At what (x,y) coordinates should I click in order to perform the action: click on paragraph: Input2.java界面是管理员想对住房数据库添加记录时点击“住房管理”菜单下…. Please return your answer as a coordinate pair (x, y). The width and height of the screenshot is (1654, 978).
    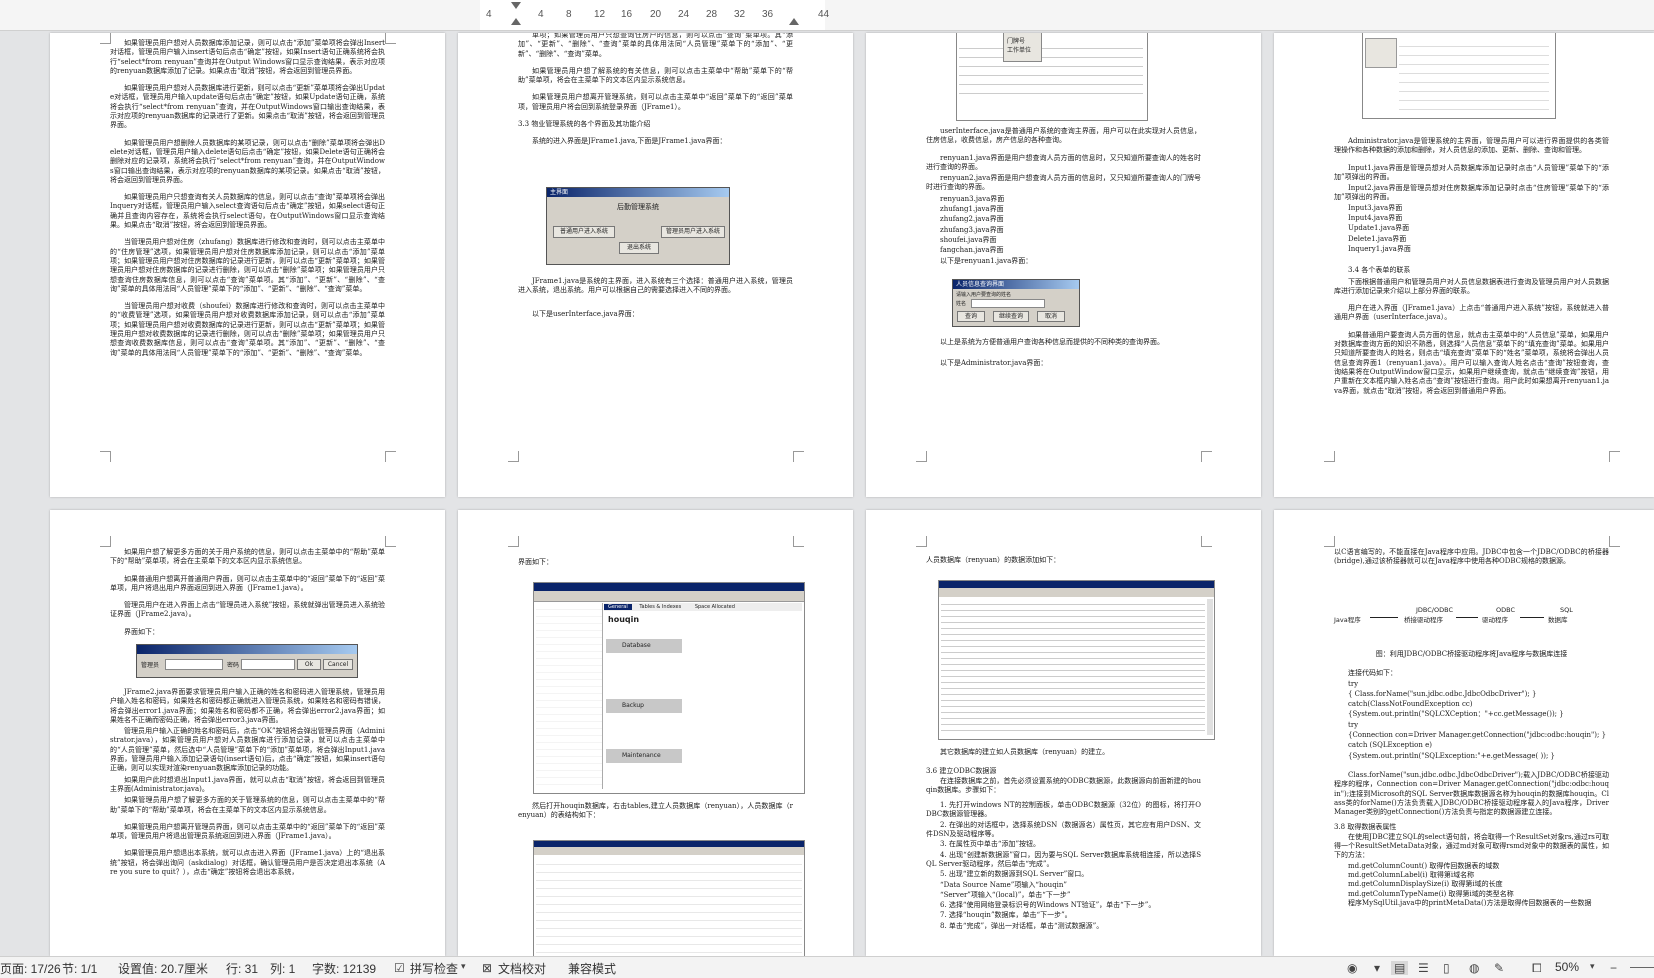
    Looking at the image, I should click on (1471, 193).